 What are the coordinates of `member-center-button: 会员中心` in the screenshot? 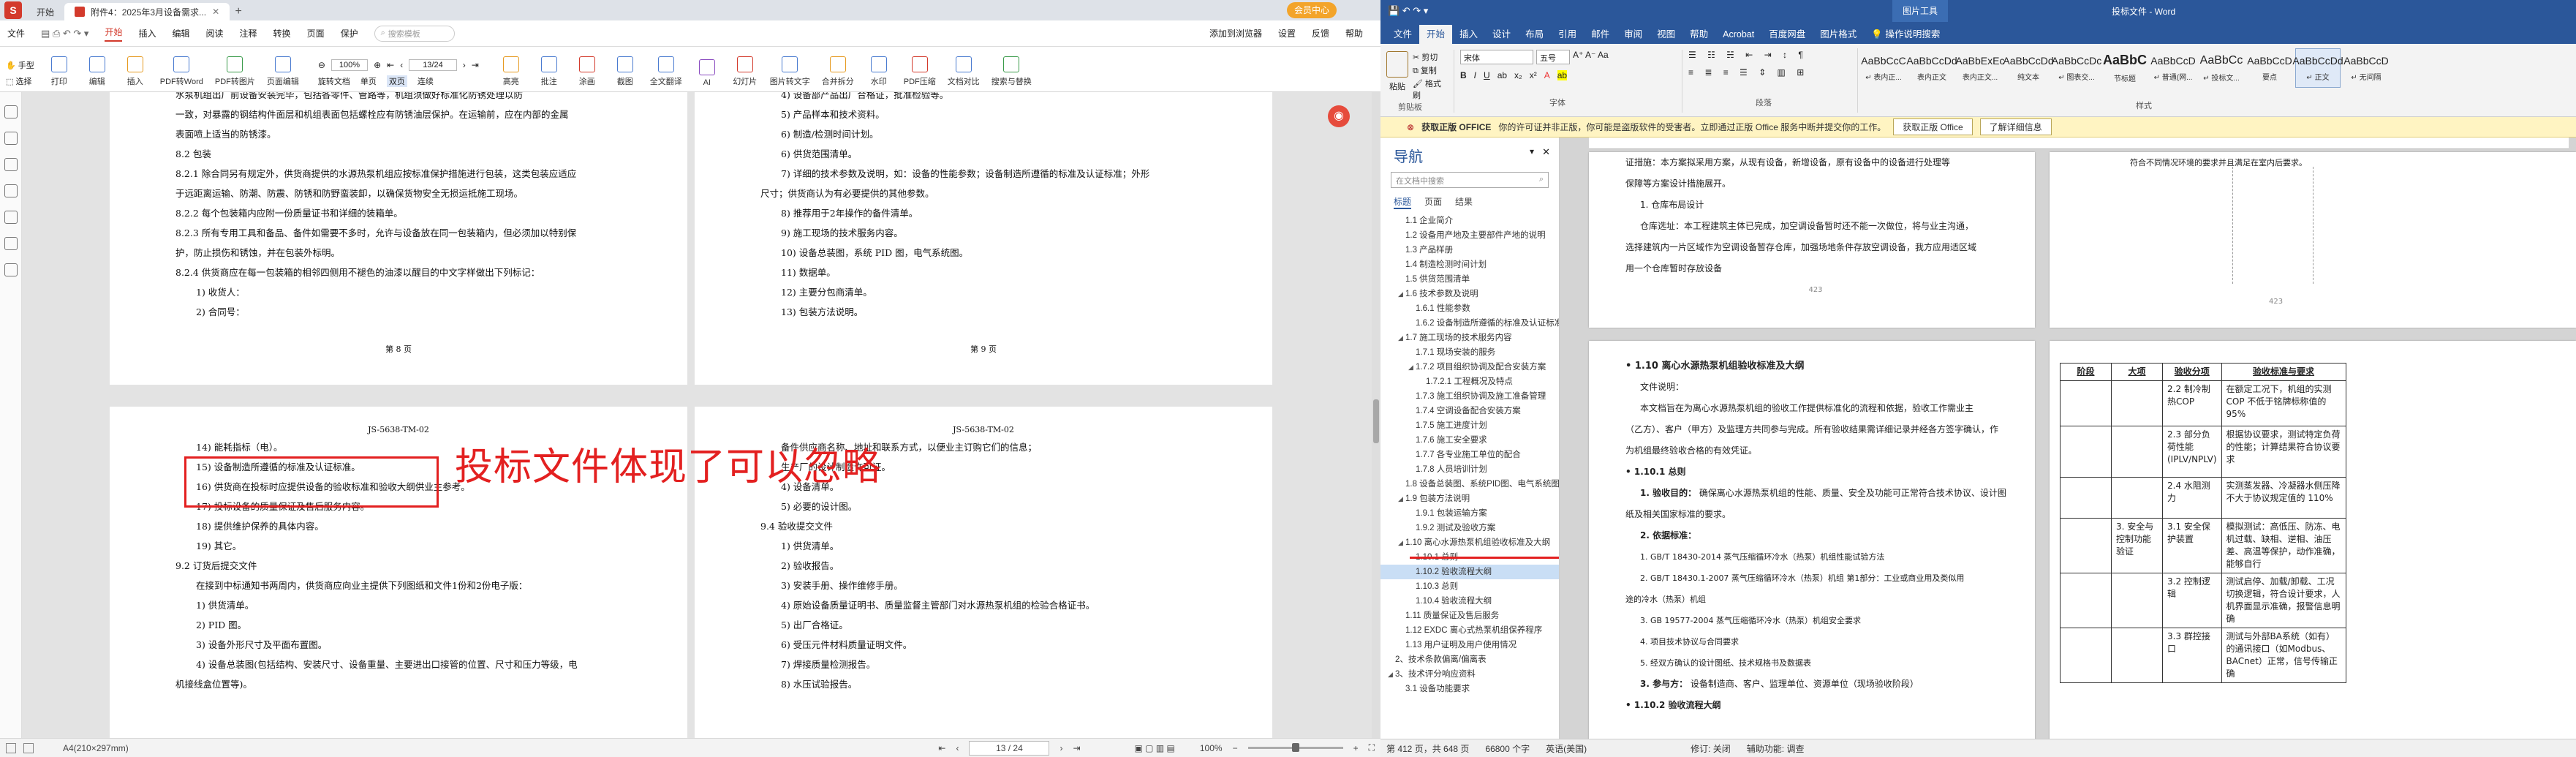 It's located at (1311, 10).